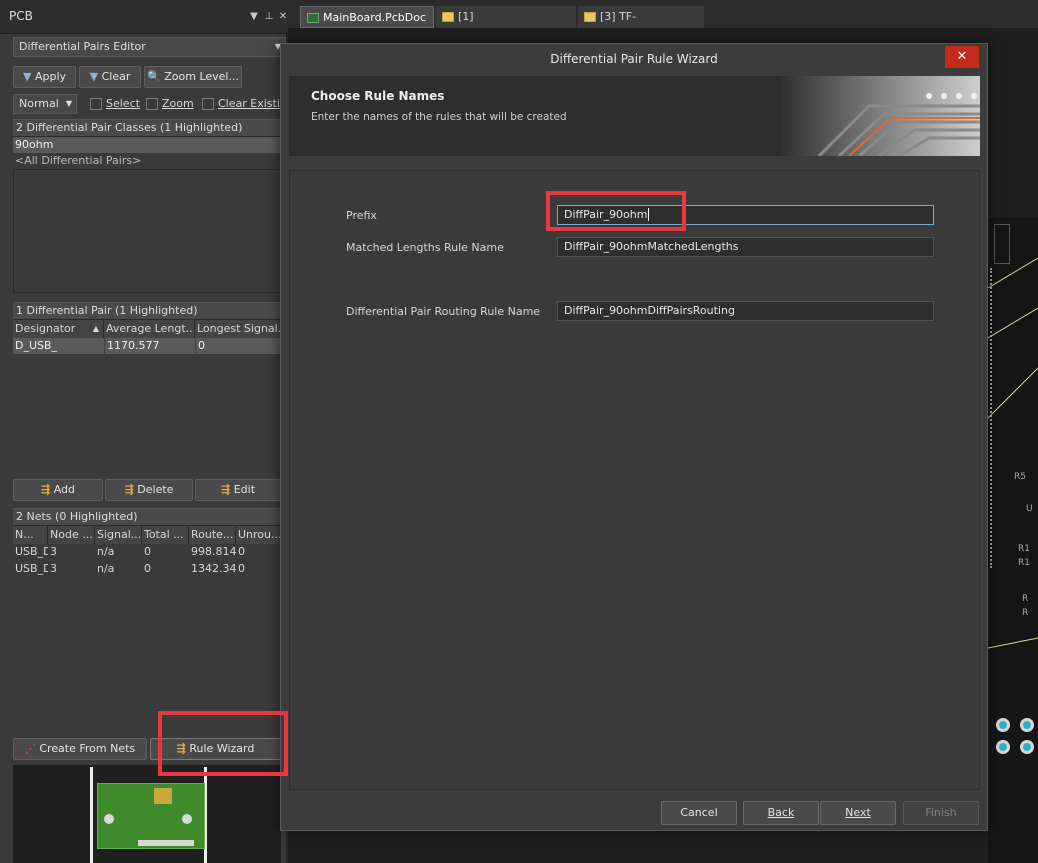 The image size is (1038, 863). What do you see at coordinates (166, 843) in the screenshot?
I see `connector-thumbnail` at bounding box center [166, 843].